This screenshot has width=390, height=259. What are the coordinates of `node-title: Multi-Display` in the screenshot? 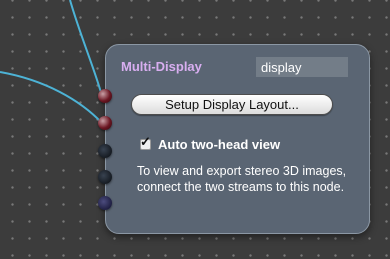 It's located at (161, 66).